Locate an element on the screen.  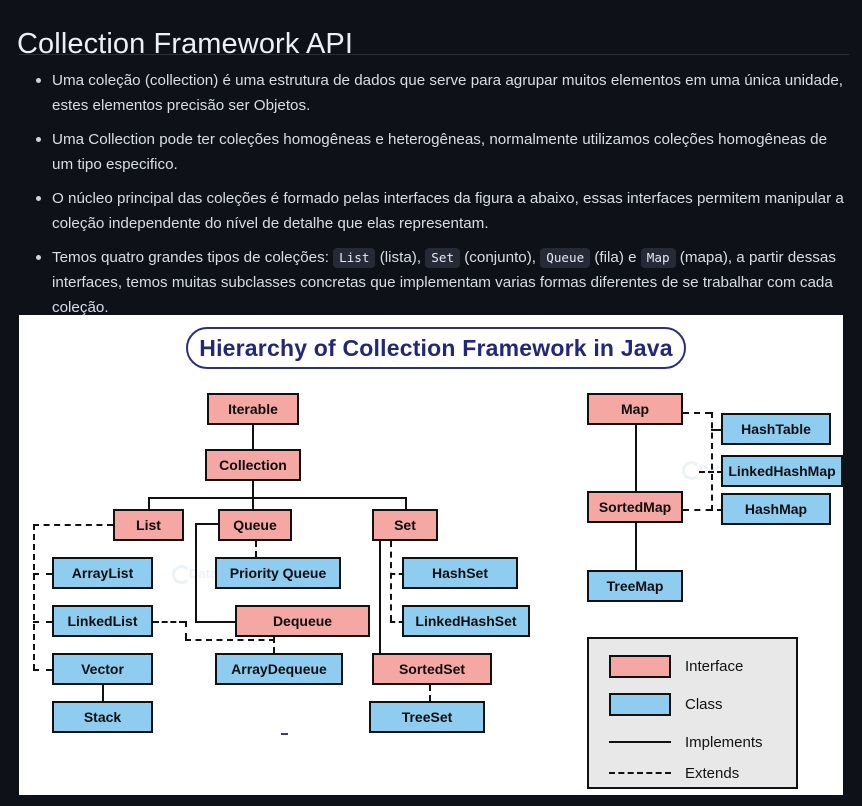
diagram-node-arraylist: ArrayList is located at coordinates (102, 573).